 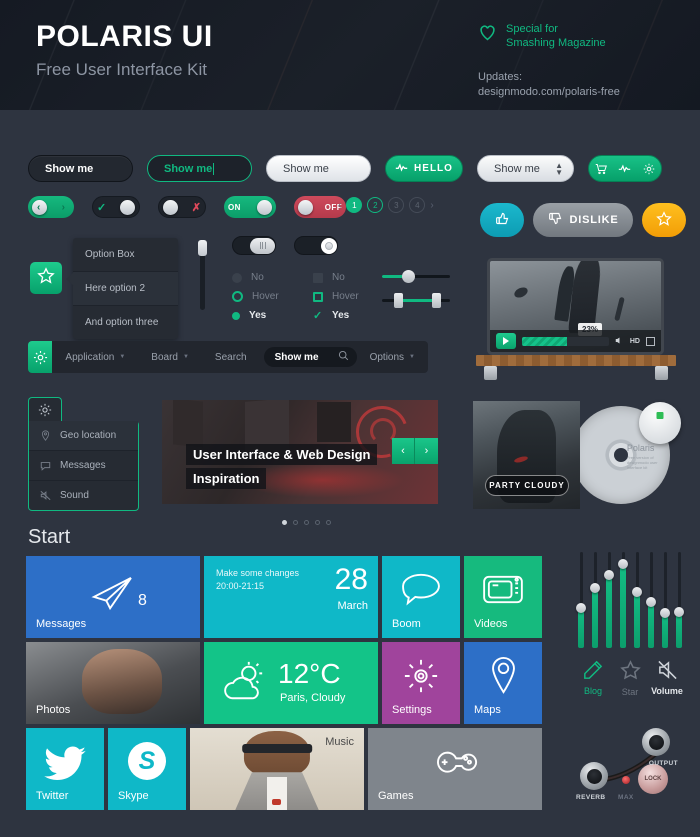 What do you see at coordinates (593, 678) in the screenshot?
I see `icon-item-blog: Blog` at bounding box center [593, 678].